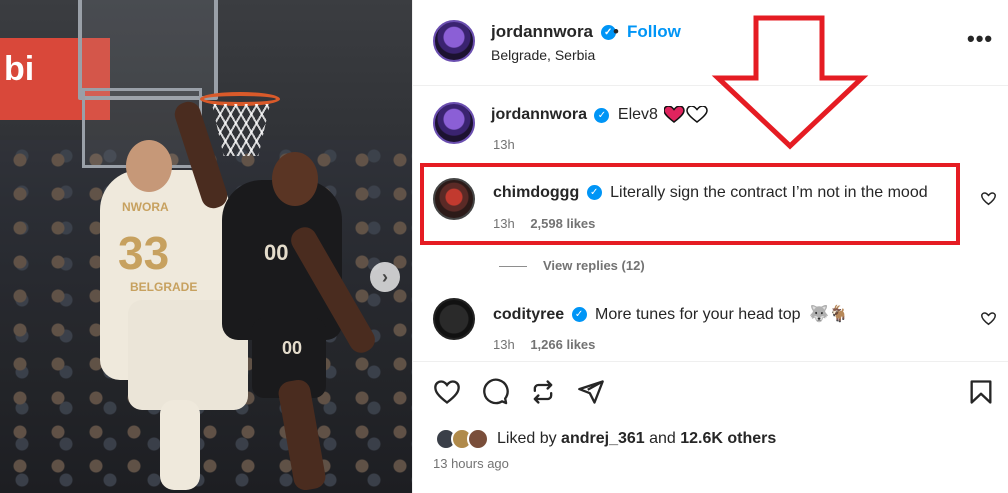 The width and height of the screenshot is (1008, 493). What do you see at coordinates (690, 204) in the screenshot?
I see `annotation-highlight-box` at bounding box center [690, 204].